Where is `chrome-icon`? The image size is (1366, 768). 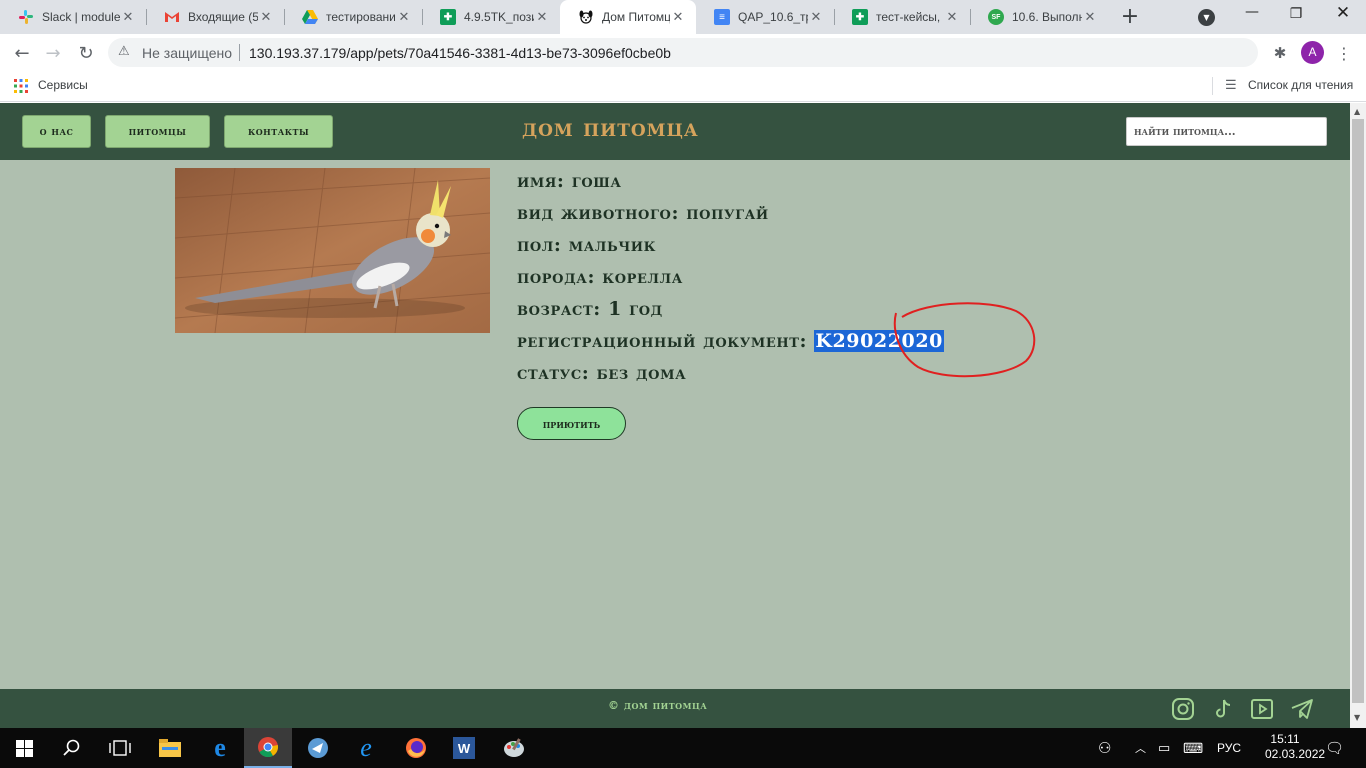
chrome-icon is located at coordinates (268, 748).